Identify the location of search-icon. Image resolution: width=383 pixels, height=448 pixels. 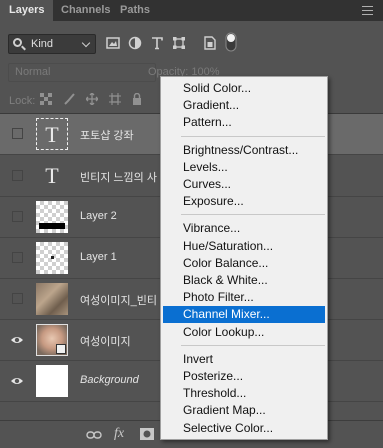
(17, 42).